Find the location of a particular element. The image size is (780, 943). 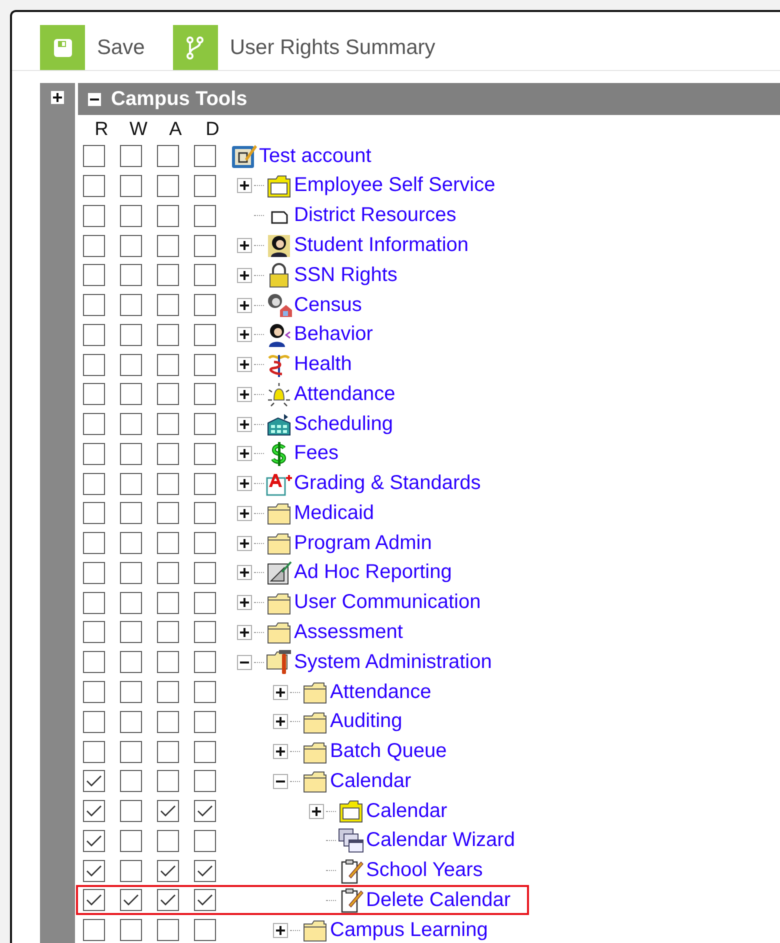

tree-item-link: District Resources is located at coordinates (375, 216).